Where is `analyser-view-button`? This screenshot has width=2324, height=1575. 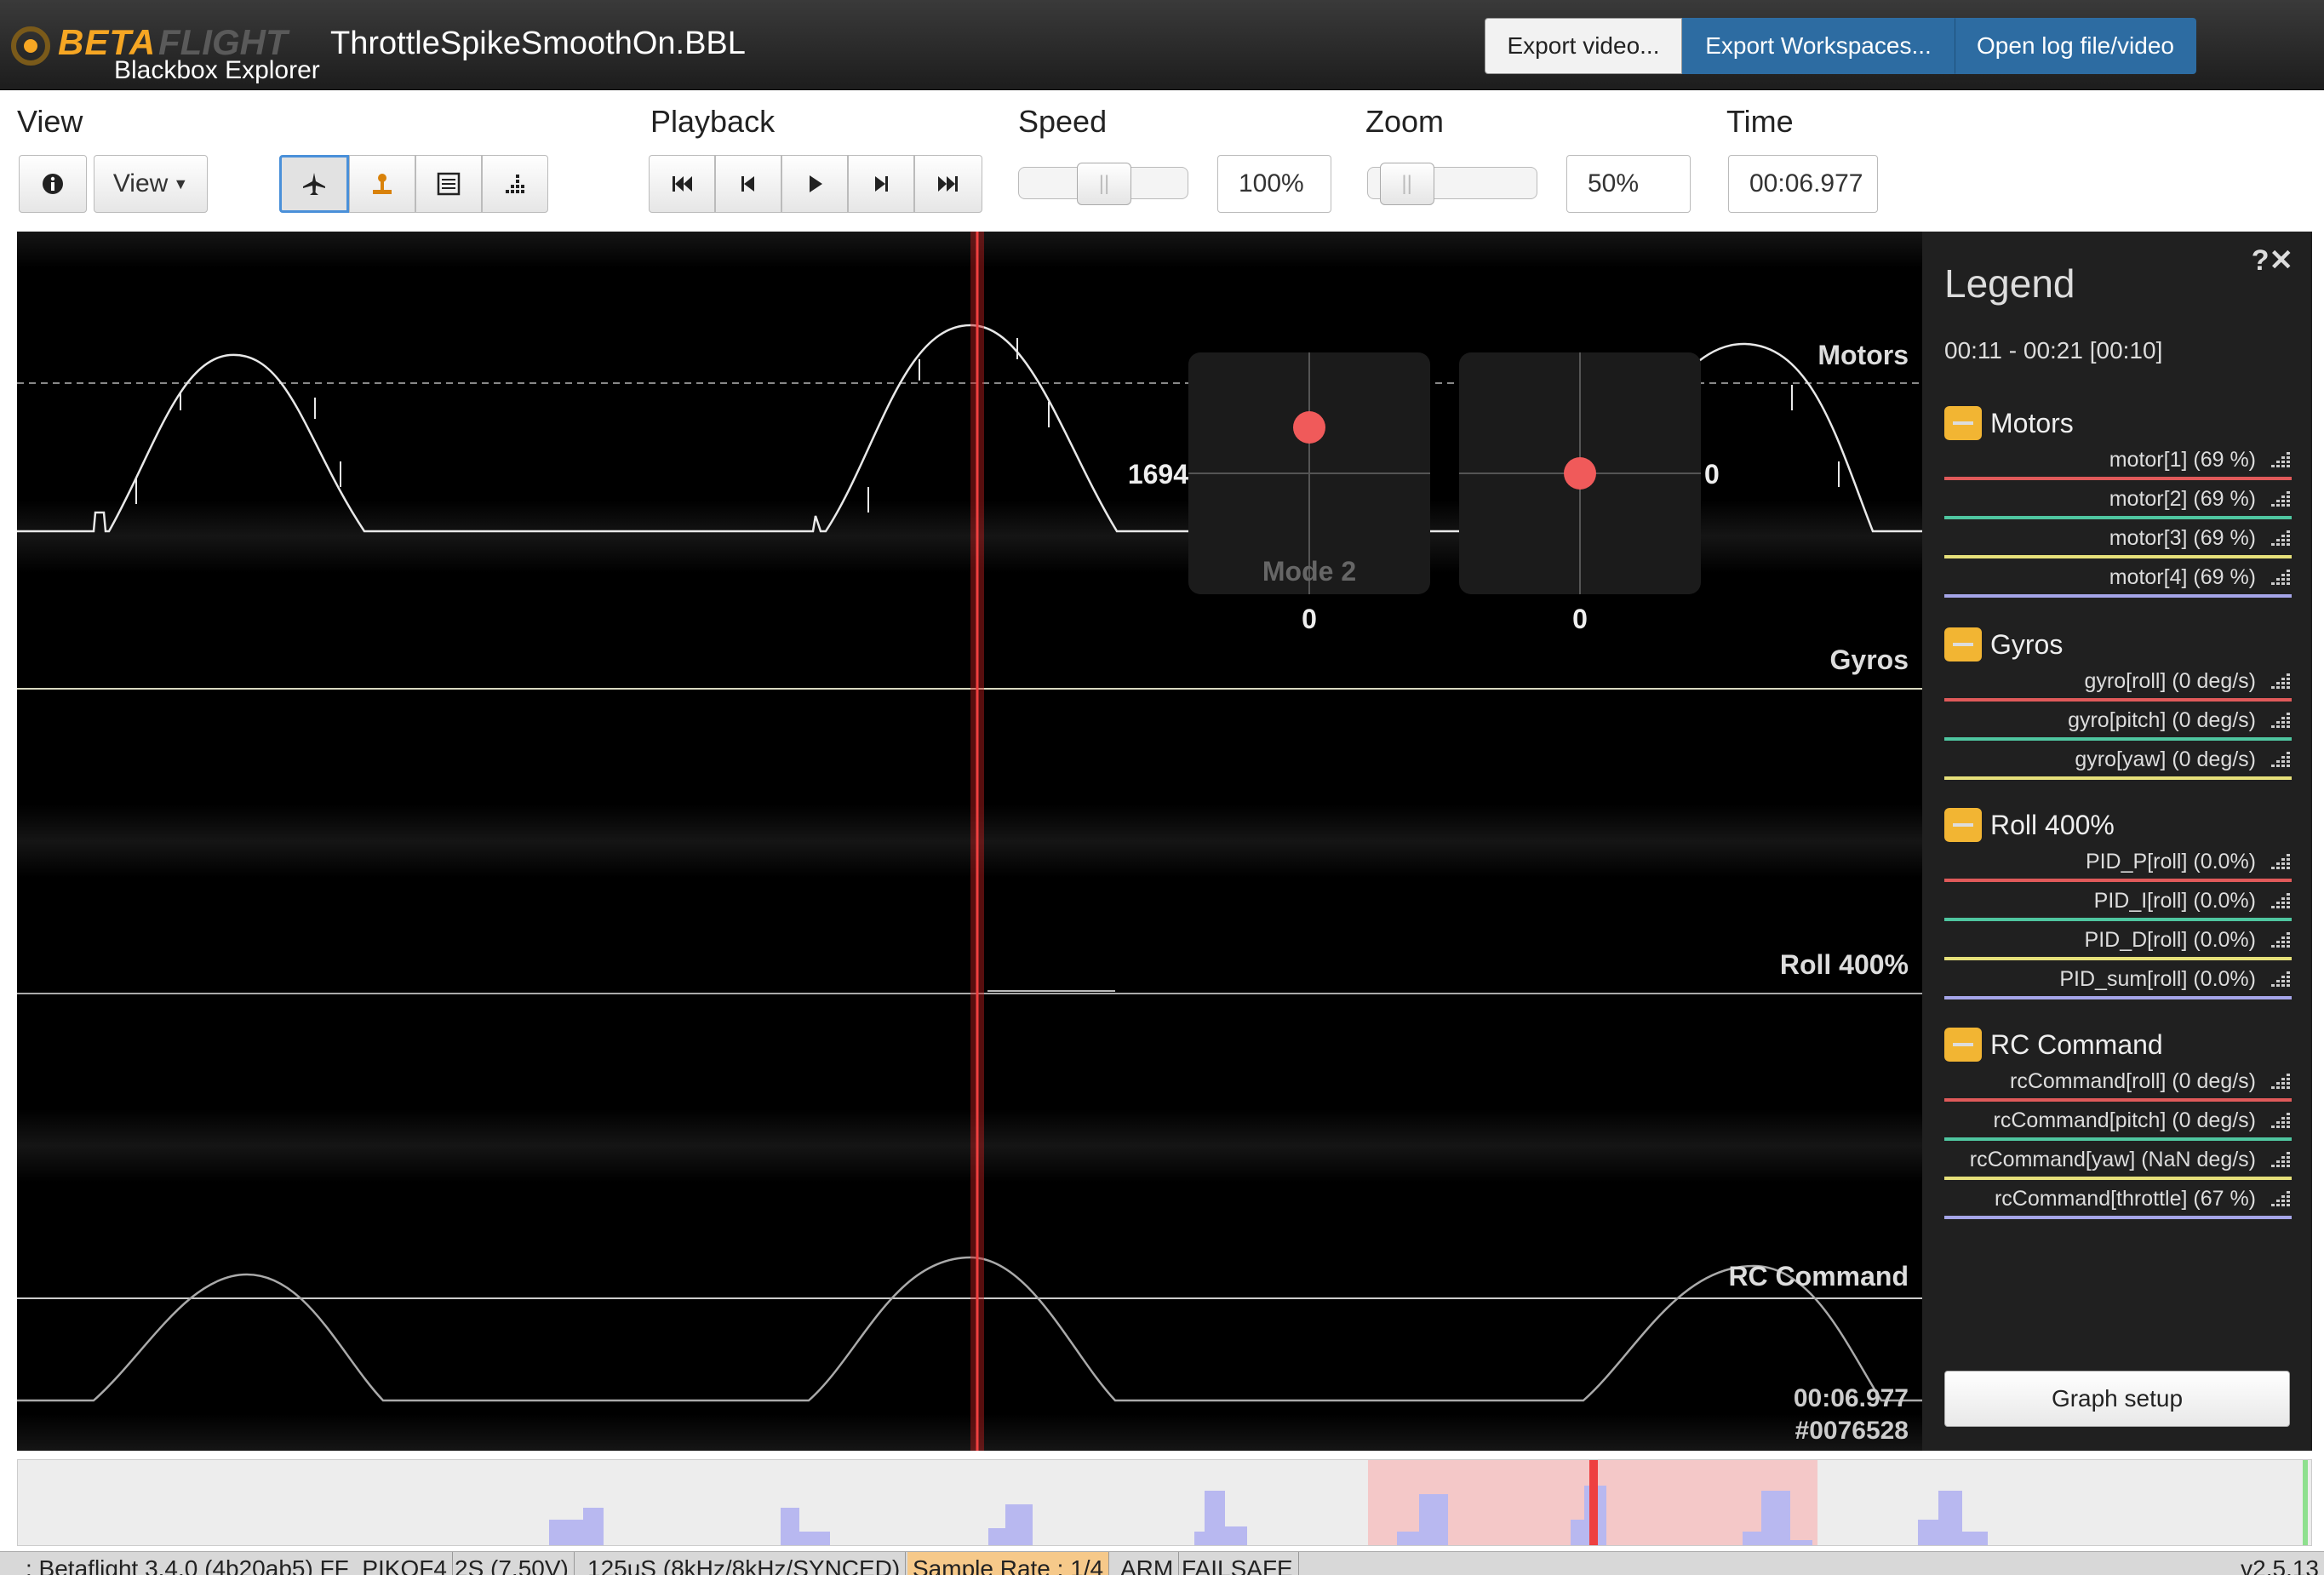
analyser-view-button is located at coordinates (515, 184).